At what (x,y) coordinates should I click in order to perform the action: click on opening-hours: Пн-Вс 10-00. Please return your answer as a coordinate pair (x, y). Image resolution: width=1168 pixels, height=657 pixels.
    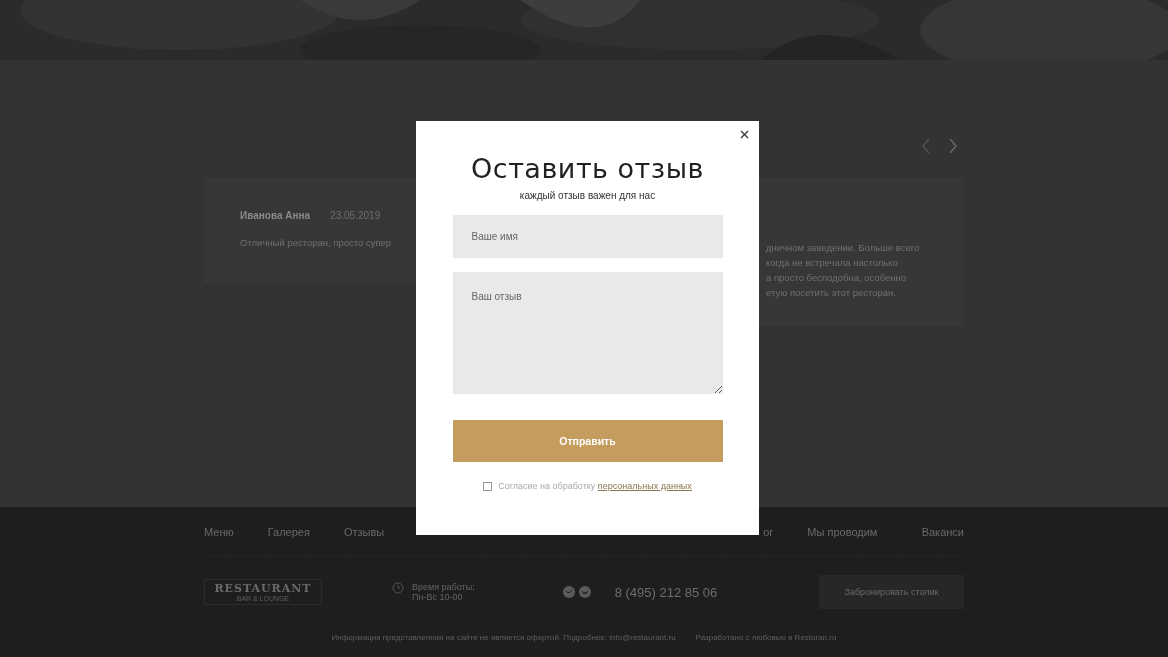
    Looking at the image, I should click on (438, 597).